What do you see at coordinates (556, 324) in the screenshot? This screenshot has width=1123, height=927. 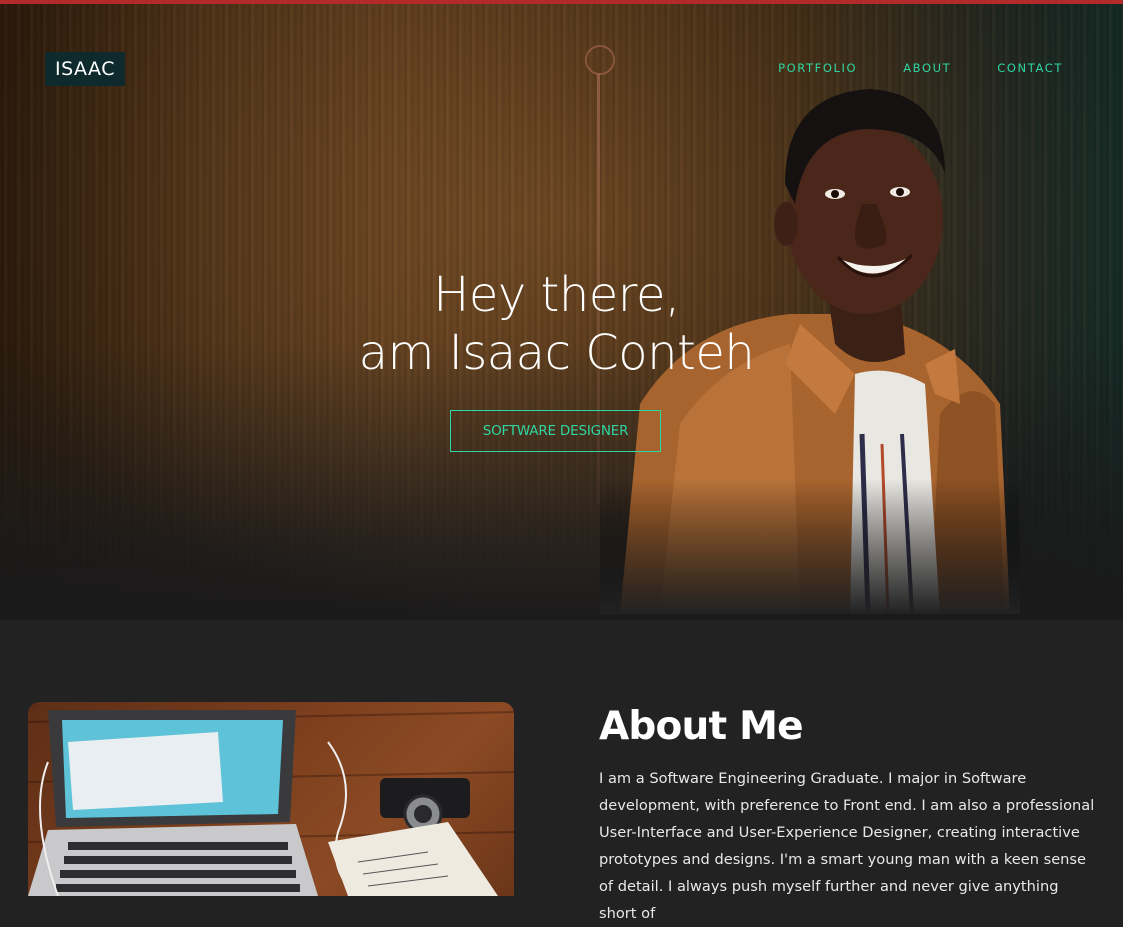 I see `hero-heading: Hey there, am Isaac Conteh` at bounding box center [556, 324].